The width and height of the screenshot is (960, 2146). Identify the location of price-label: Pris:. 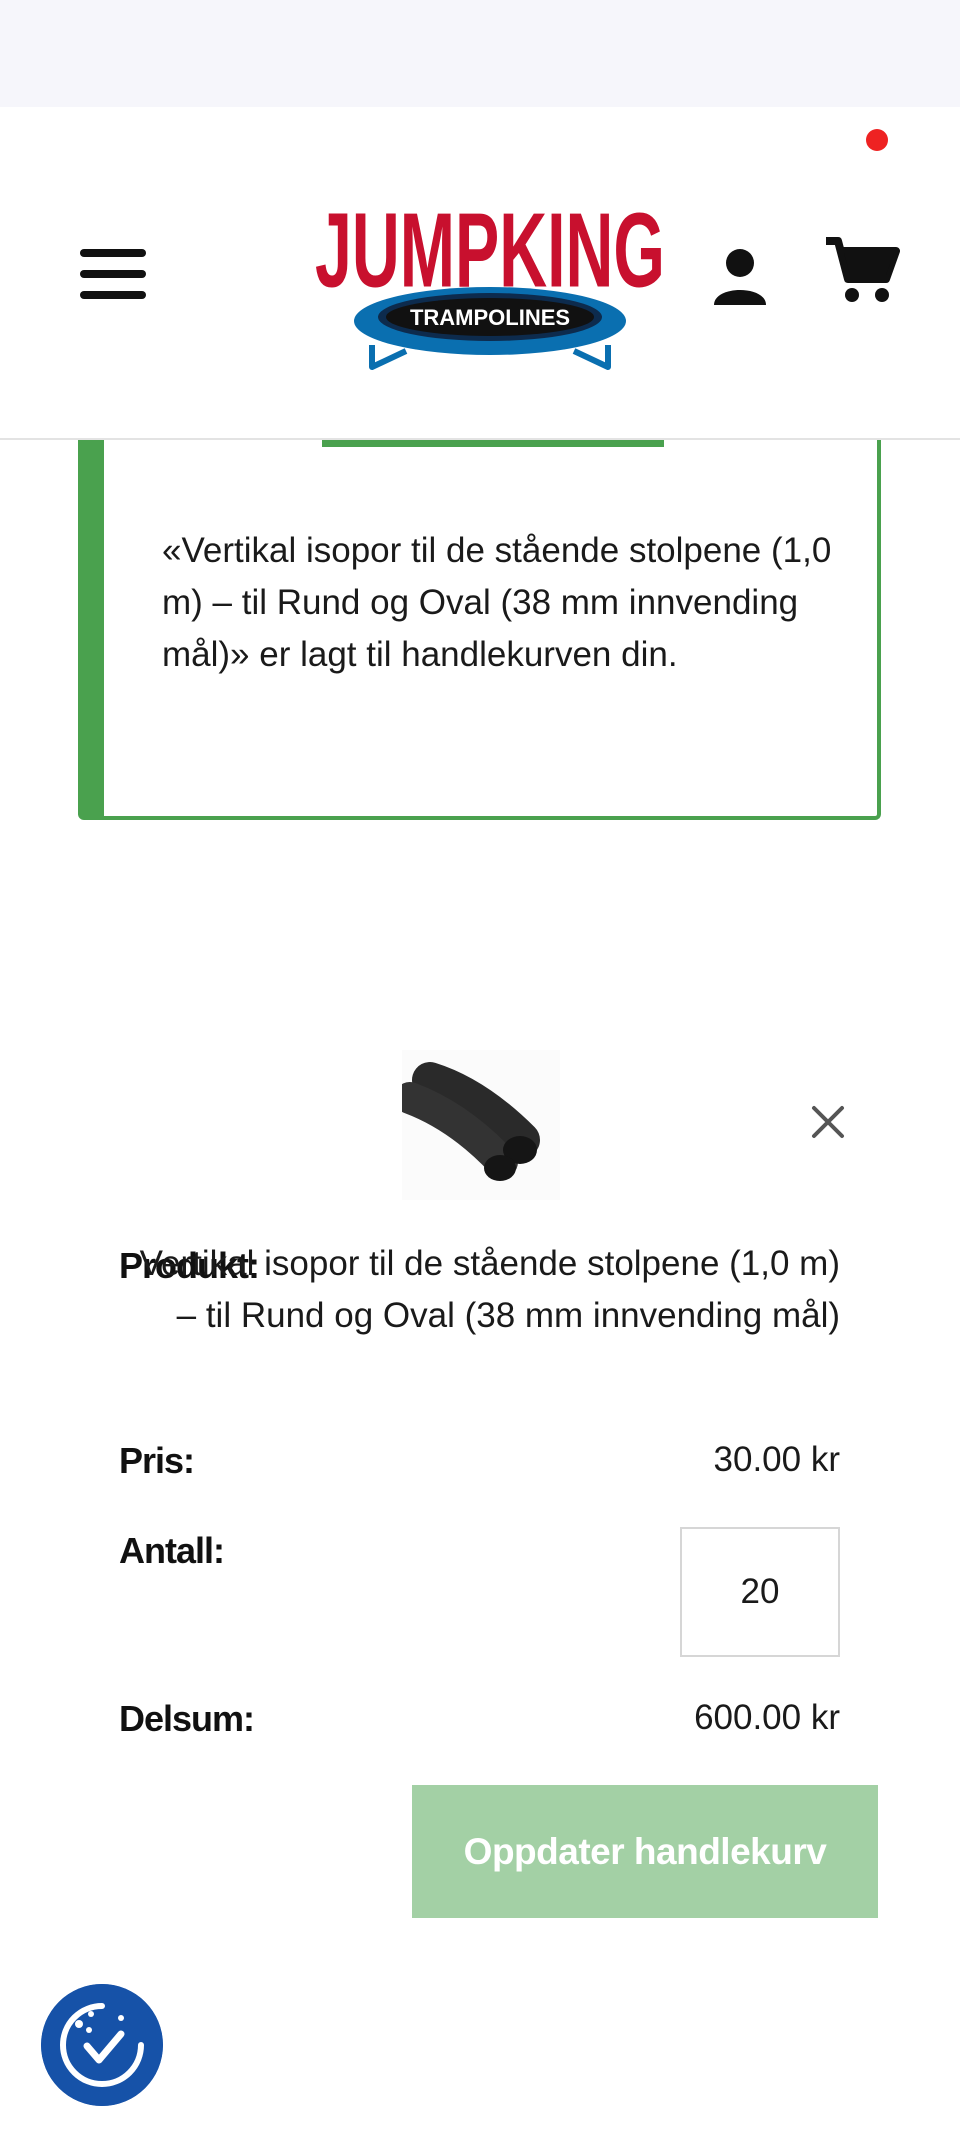
(157, 1460).